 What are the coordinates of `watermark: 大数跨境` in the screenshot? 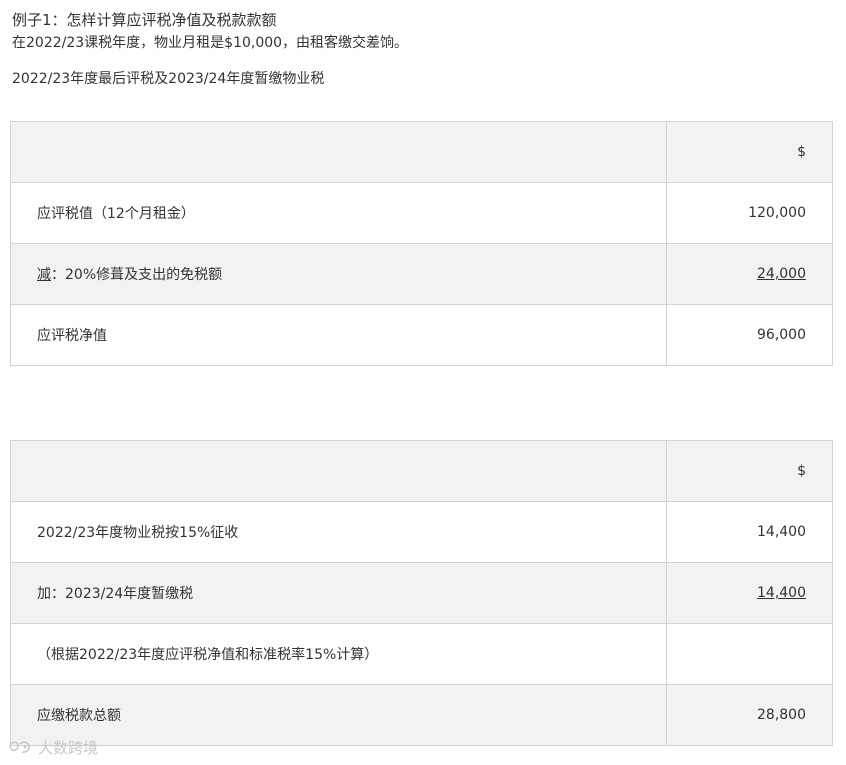 It's located at (53, 748).